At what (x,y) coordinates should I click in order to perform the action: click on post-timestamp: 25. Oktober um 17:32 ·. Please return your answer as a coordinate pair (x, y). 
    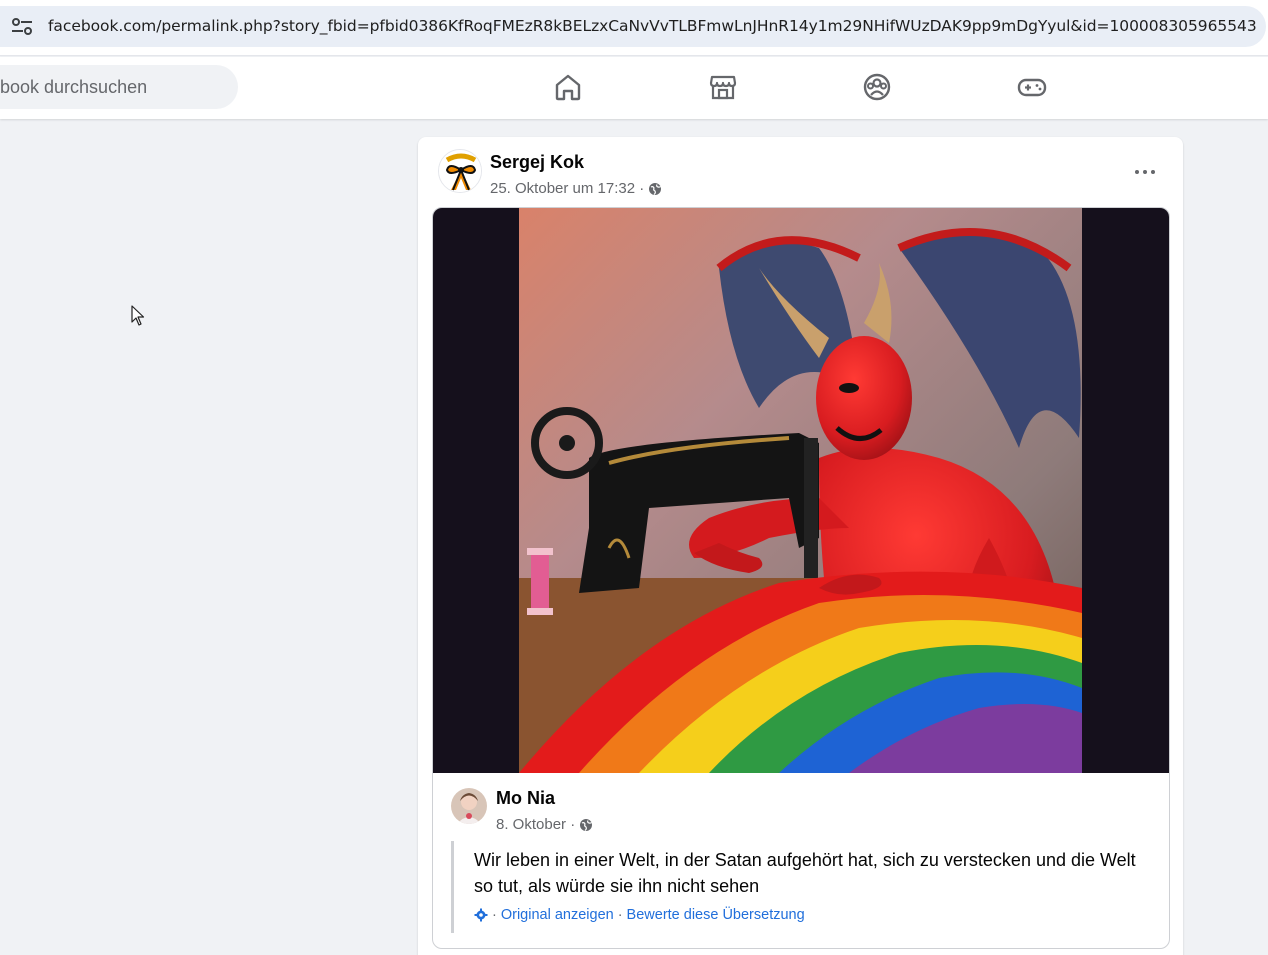
    Looking at the image, I should click on (567, 188).